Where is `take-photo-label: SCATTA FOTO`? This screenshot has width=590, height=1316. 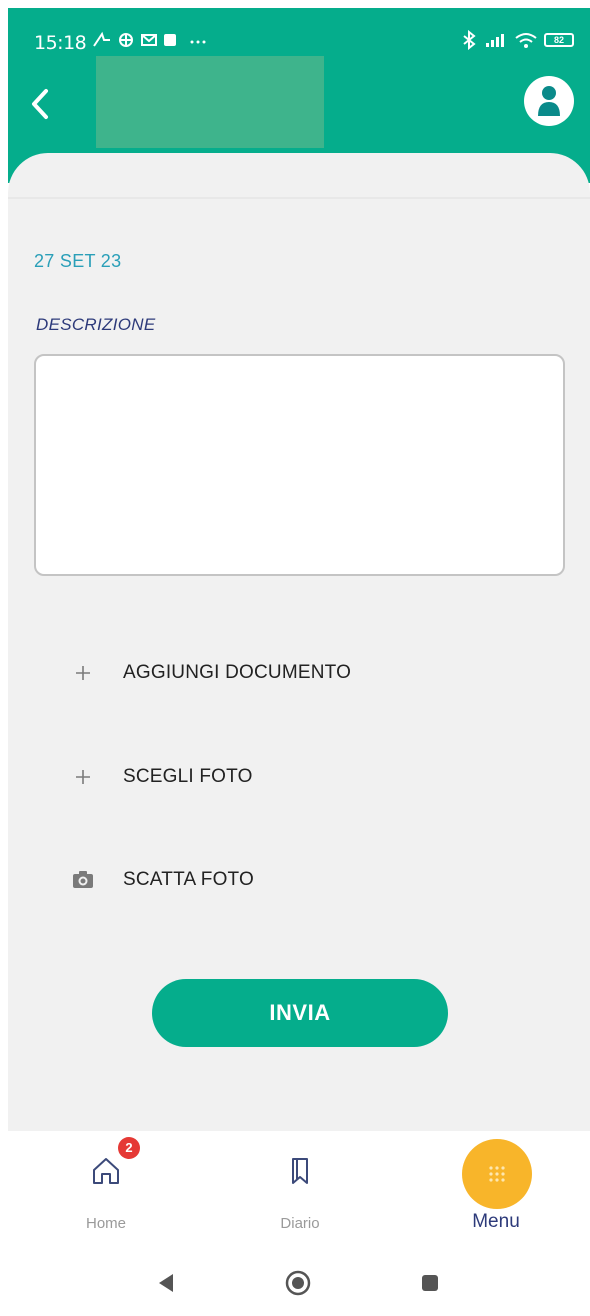
take-photo-label: SCATTA FOTO is located at coordinates (188, 879).